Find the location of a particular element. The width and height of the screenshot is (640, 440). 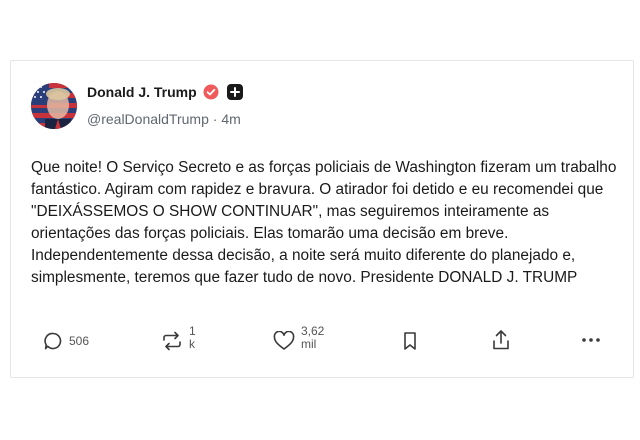

bookmark-button is located at coordinates (410, 341).